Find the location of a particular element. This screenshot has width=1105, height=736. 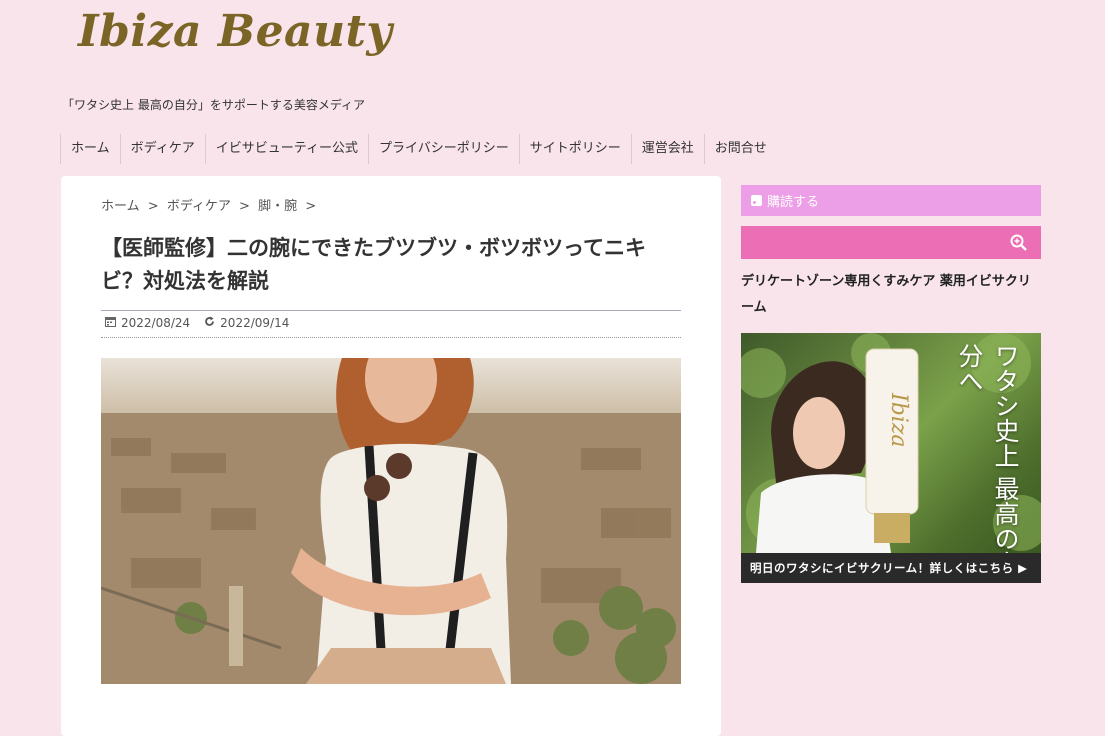

published-date: 2022/08/24 is located at coordinates (156, 323).